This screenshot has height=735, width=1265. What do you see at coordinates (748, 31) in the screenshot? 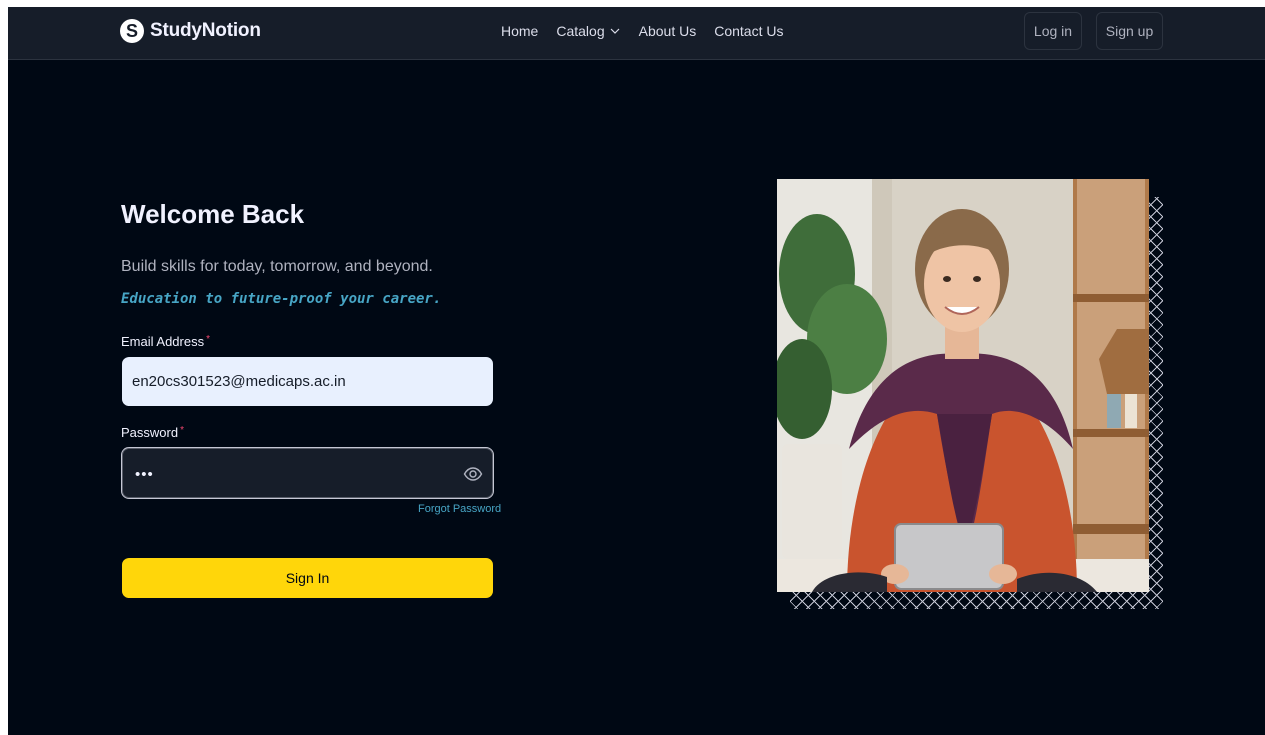
I see `nav-contact: Contact Us` at bounding box center [748, 31].